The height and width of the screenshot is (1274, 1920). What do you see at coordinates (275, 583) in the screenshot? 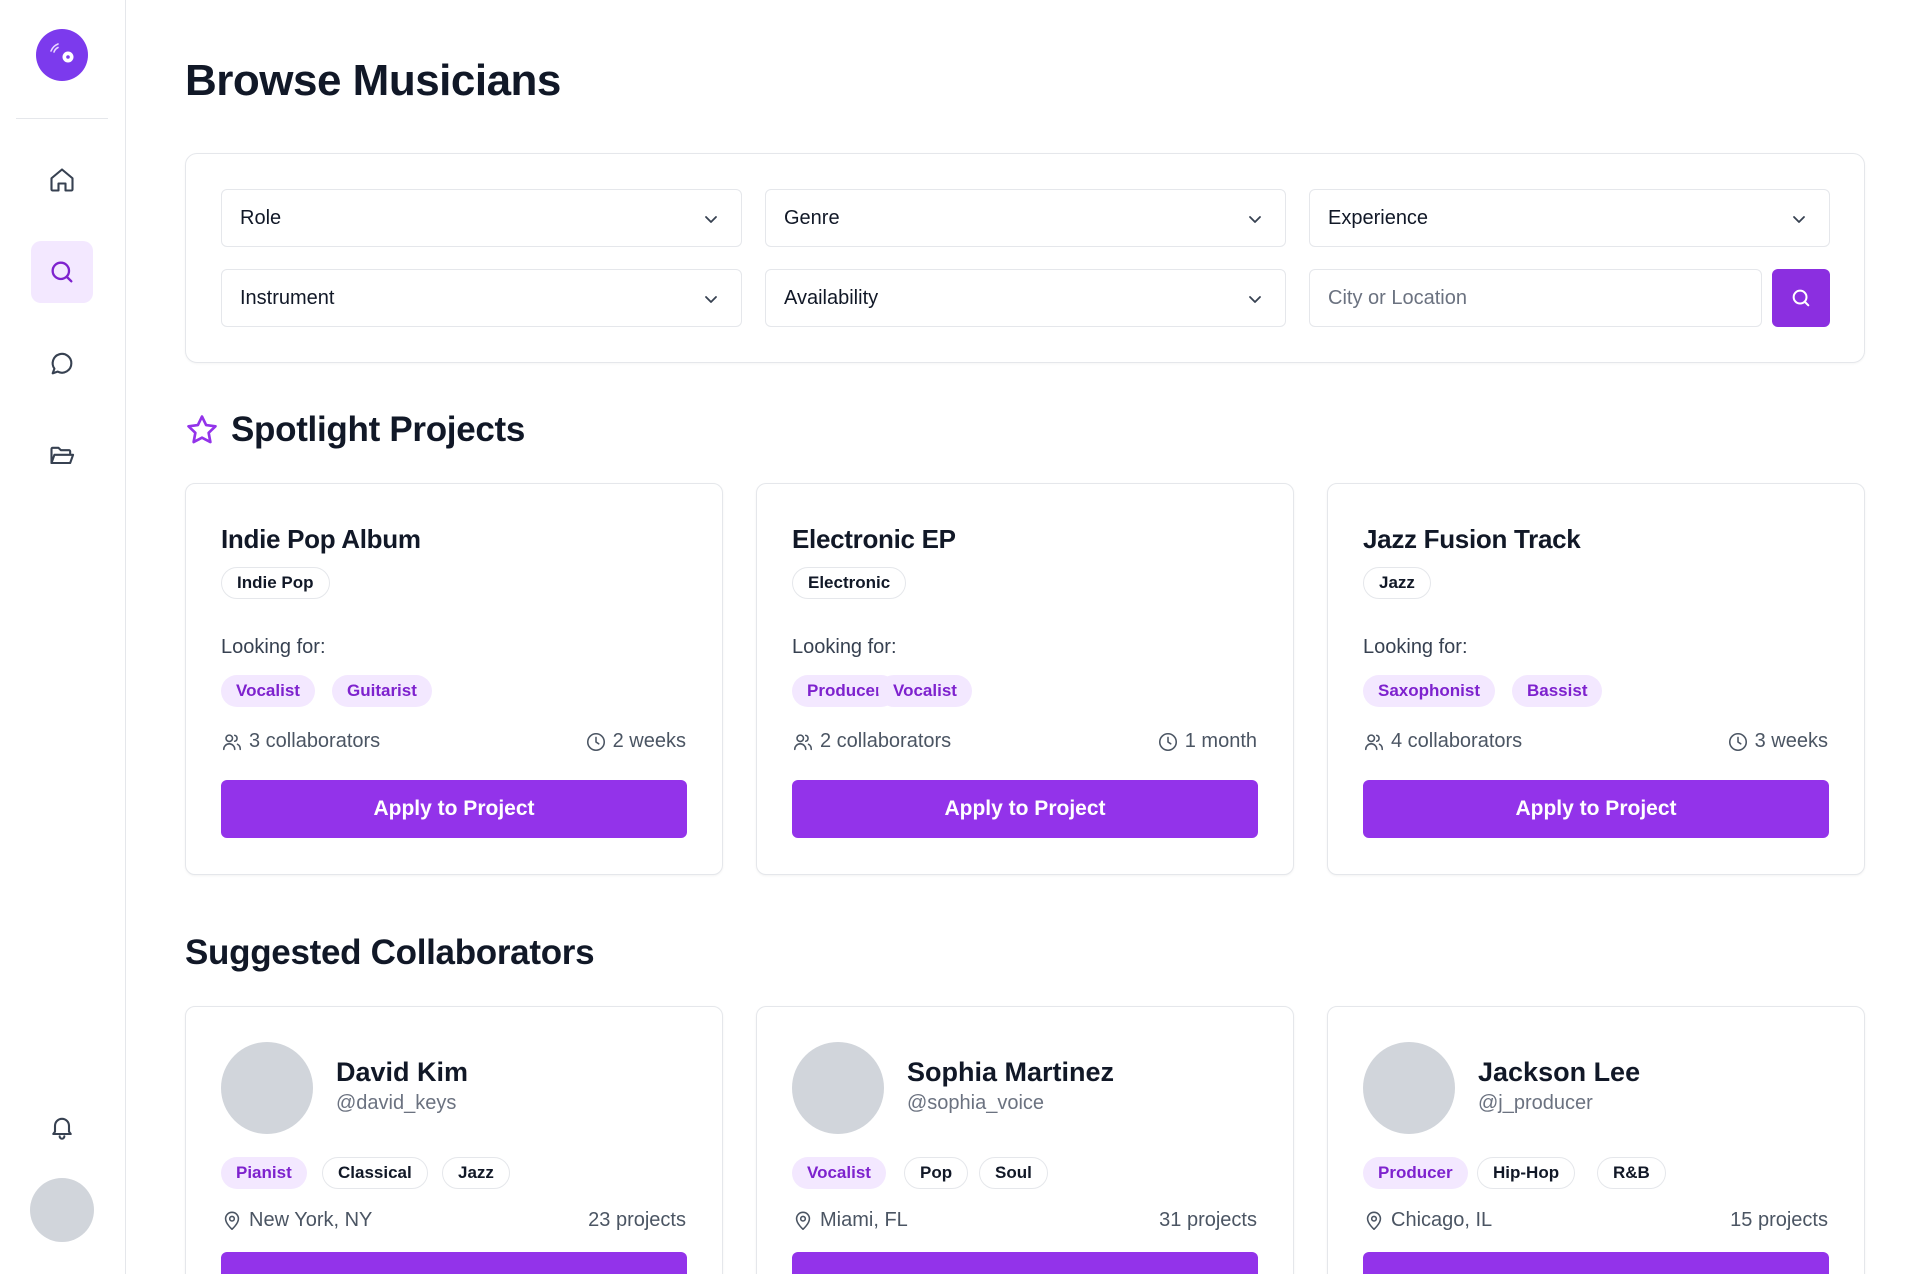
I see `genre-tag: Indie Pop` at bounding box center [275, 583].